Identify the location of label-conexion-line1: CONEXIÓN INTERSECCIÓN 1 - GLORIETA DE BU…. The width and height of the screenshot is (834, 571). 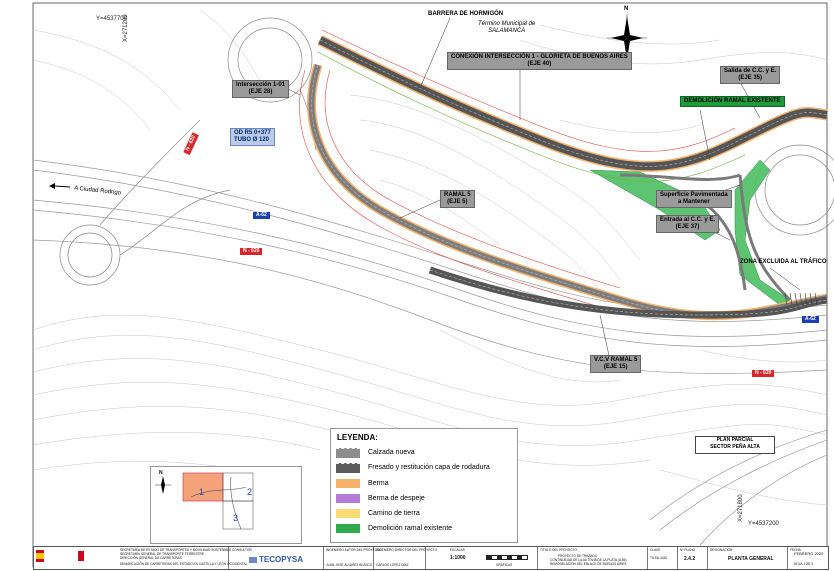
(539, 57).